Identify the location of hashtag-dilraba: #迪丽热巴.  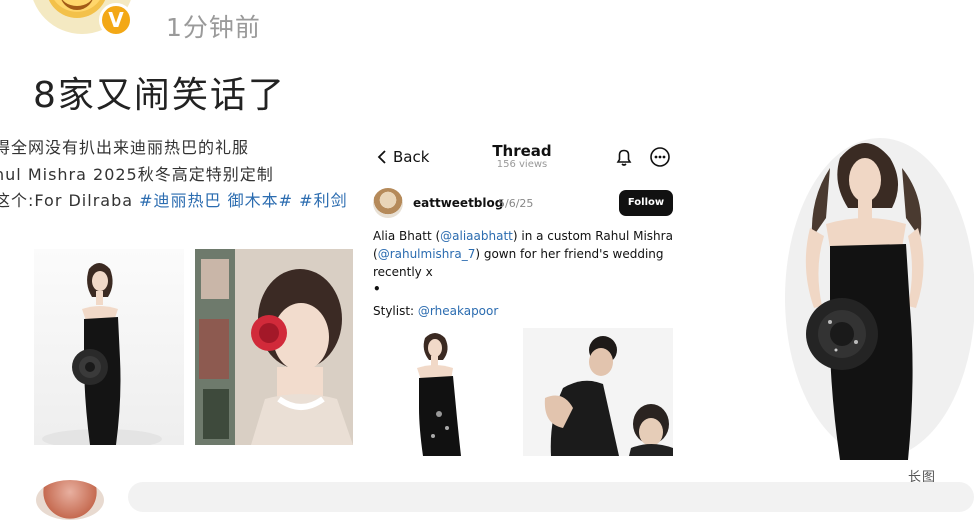
(180, 200).